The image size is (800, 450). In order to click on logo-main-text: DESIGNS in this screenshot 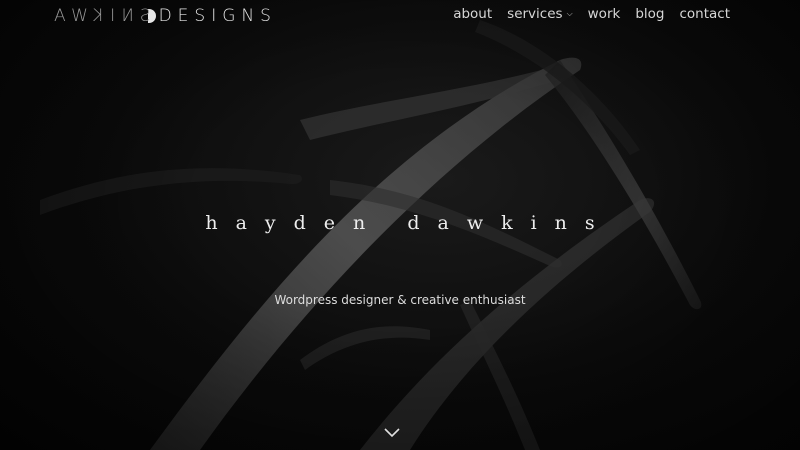, I will do `click(217, 16)`.